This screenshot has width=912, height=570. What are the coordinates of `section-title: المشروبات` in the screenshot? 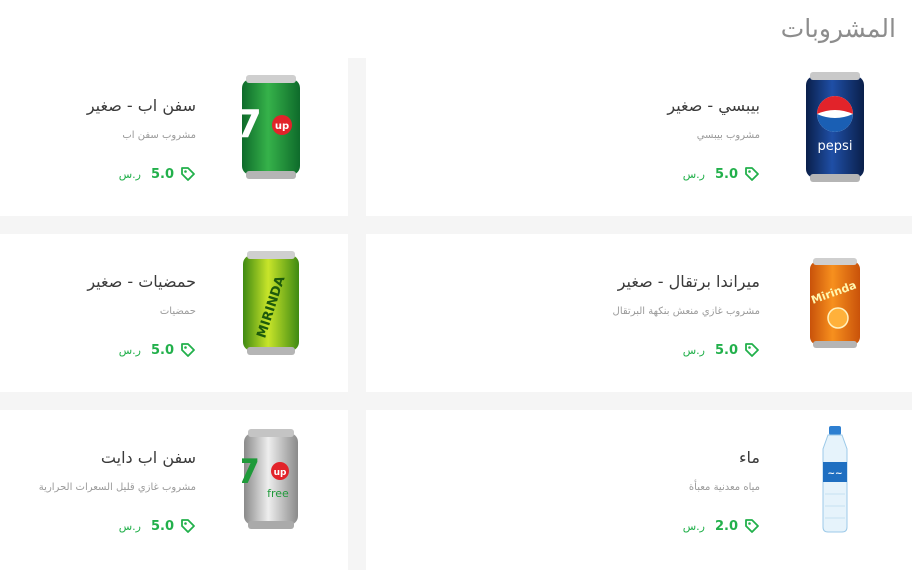 It's located at (838, 28).